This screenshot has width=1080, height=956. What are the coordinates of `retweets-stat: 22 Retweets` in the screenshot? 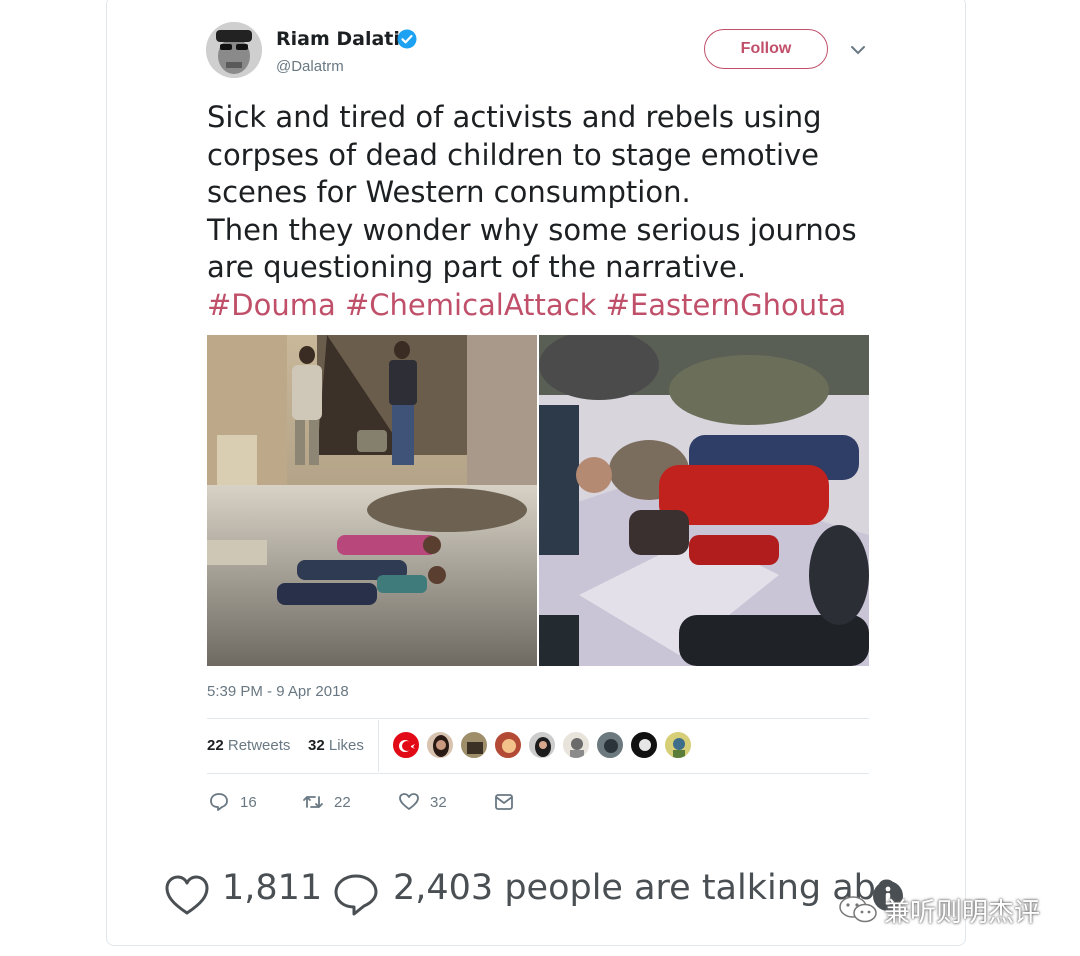 It's located at (248, 745).